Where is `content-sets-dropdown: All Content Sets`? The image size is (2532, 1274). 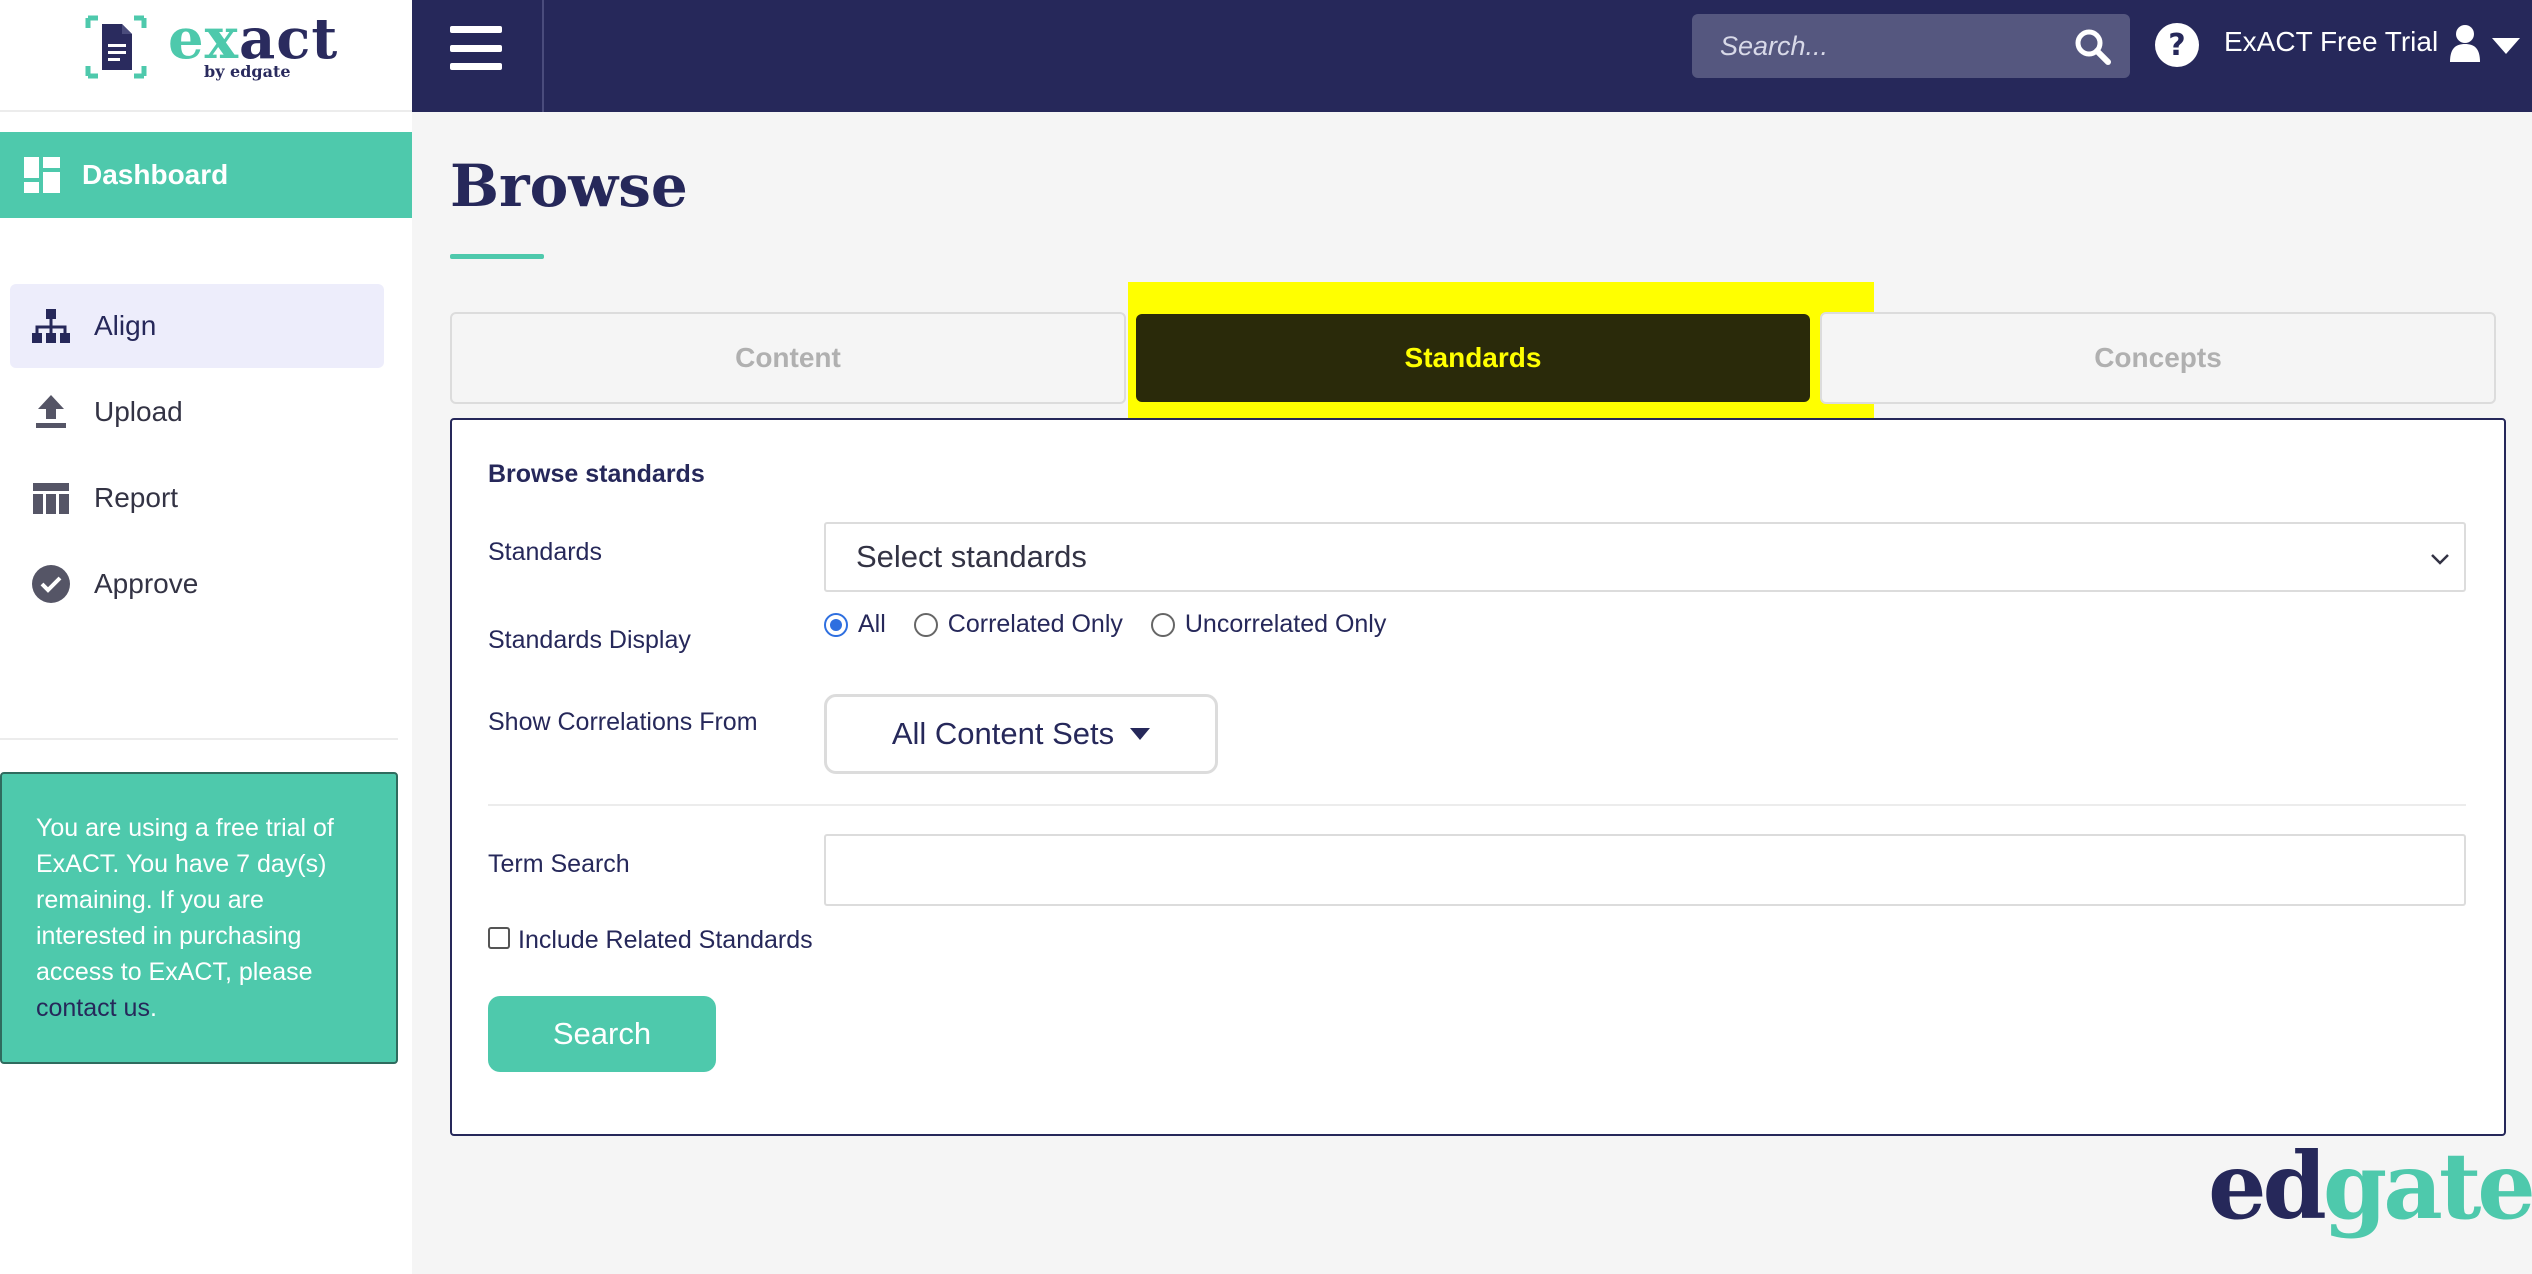 content-sets-dropdown: All Content Sets is located at coordinates (1021, 734).